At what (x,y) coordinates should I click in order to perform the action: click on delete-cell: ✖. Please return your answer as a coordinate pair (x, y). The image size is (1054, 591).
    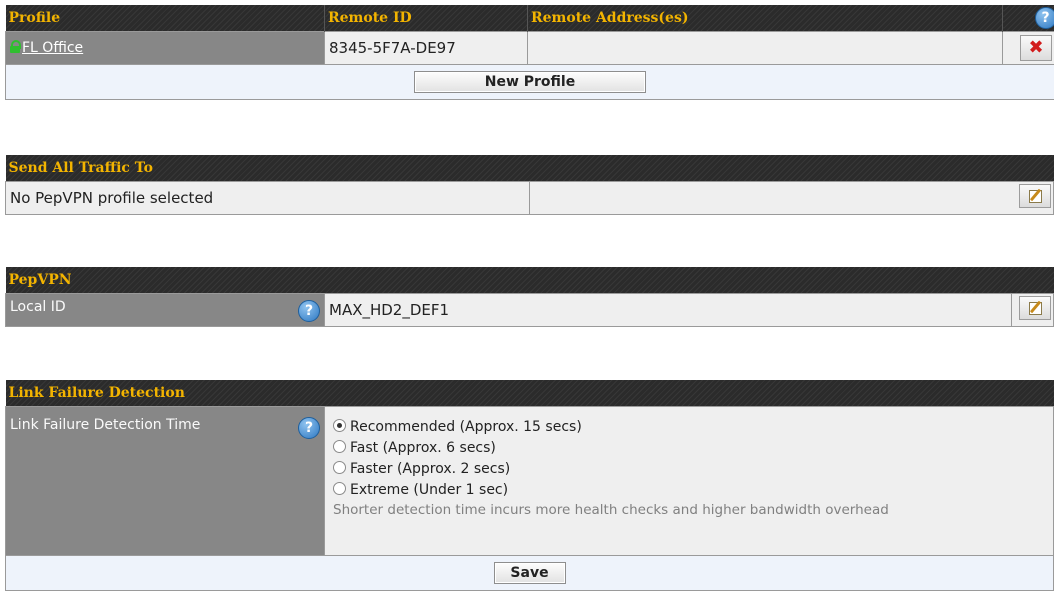
    Looking at the image, I should click on (1028, 48).